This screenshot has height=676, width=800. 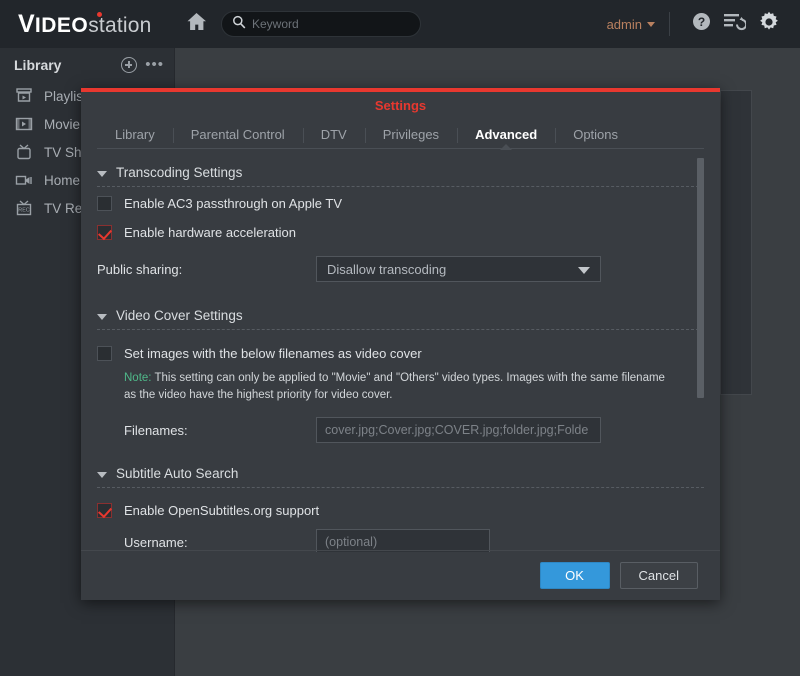 I want to click on cancel-button: Cancel, so click(x=658, y=575).